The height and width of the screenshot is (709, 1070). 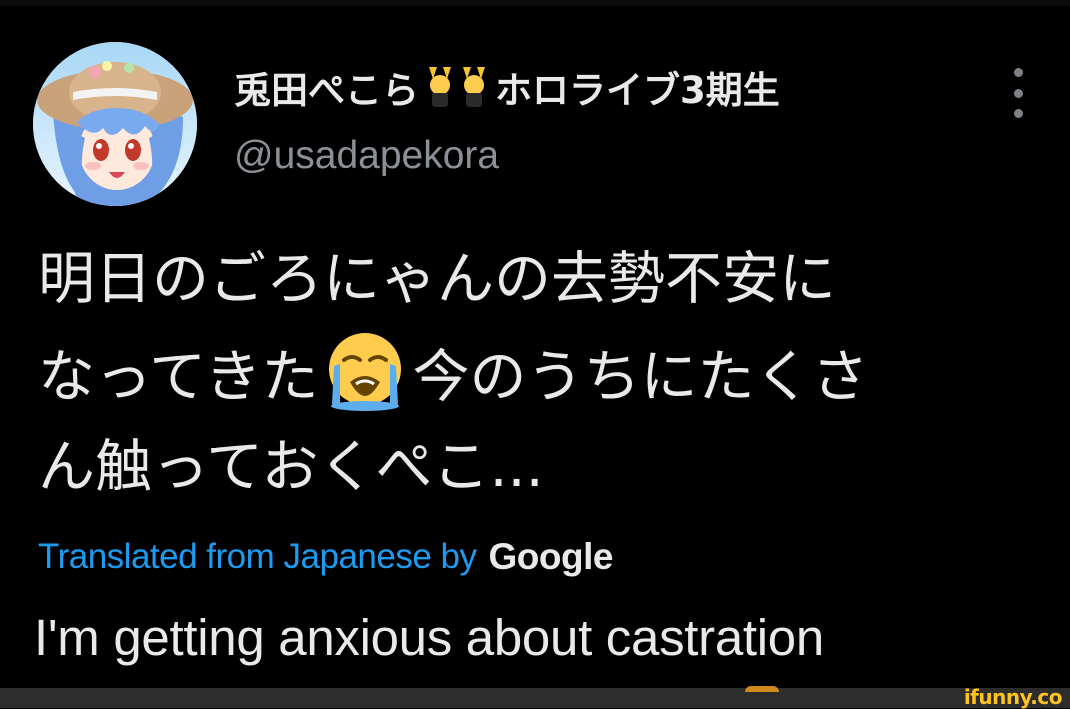 What do you see at coordinates (365, 369) in the screenshot?
I see `loudly-crying-face-icon` at bounding box center [365, 369].